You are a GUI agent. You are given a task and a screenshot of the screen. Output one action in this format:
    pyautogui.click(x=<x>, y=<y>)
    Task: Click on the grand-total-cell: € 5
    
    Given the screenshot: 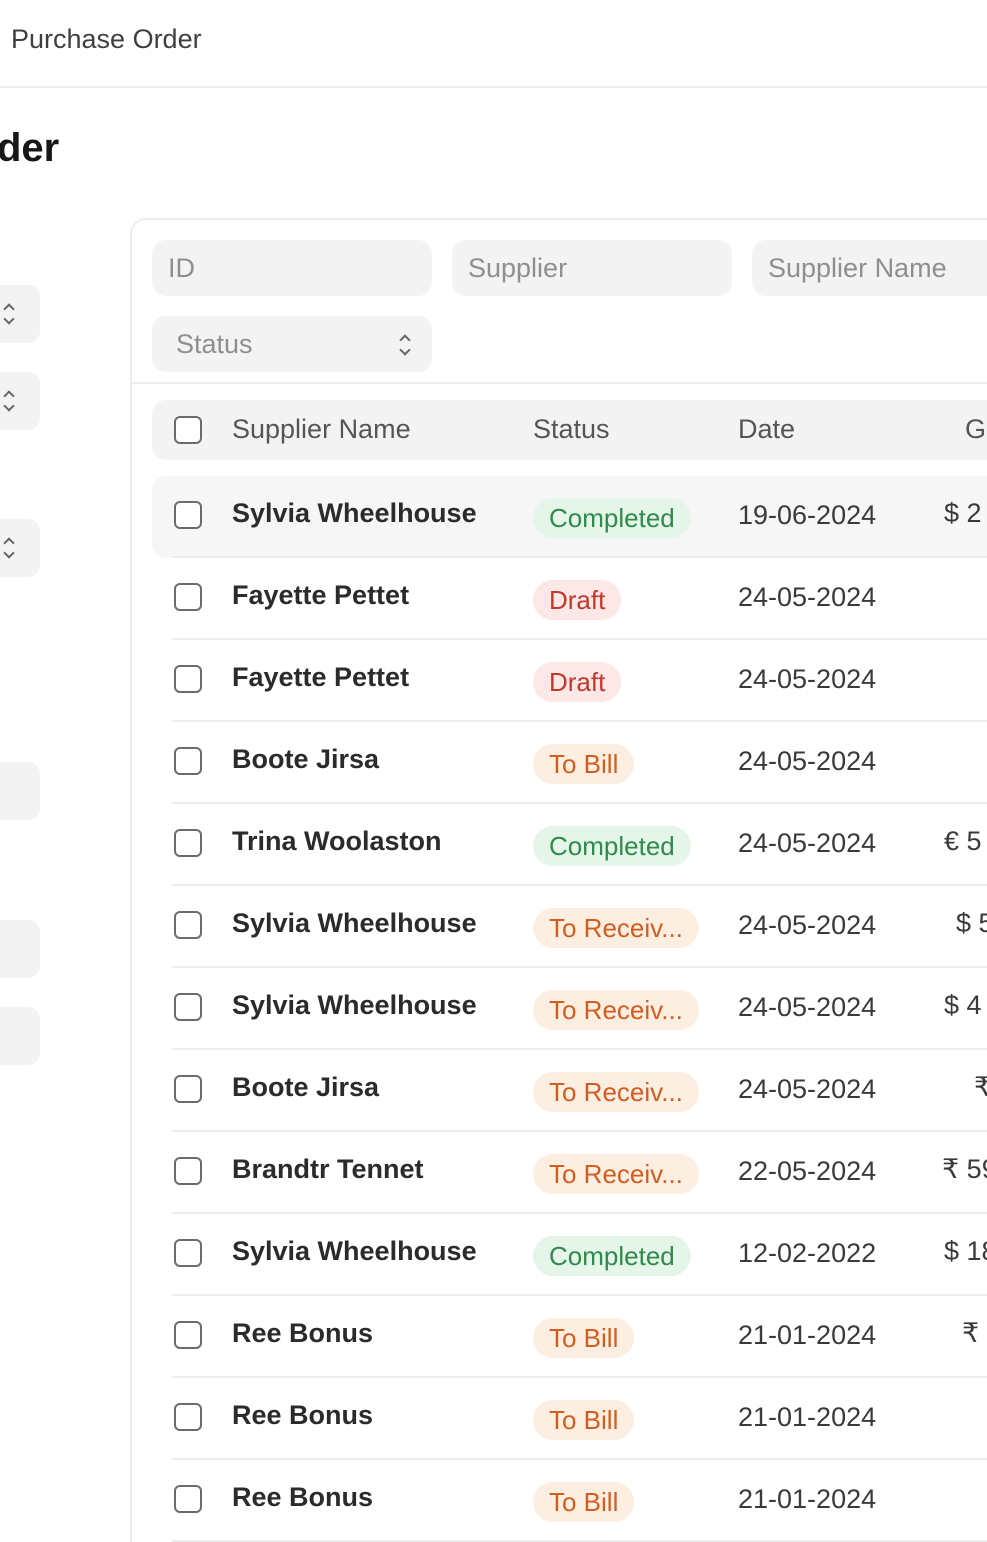 What is the action you would take?
    pyautogui.click(x=963, y=841)
    